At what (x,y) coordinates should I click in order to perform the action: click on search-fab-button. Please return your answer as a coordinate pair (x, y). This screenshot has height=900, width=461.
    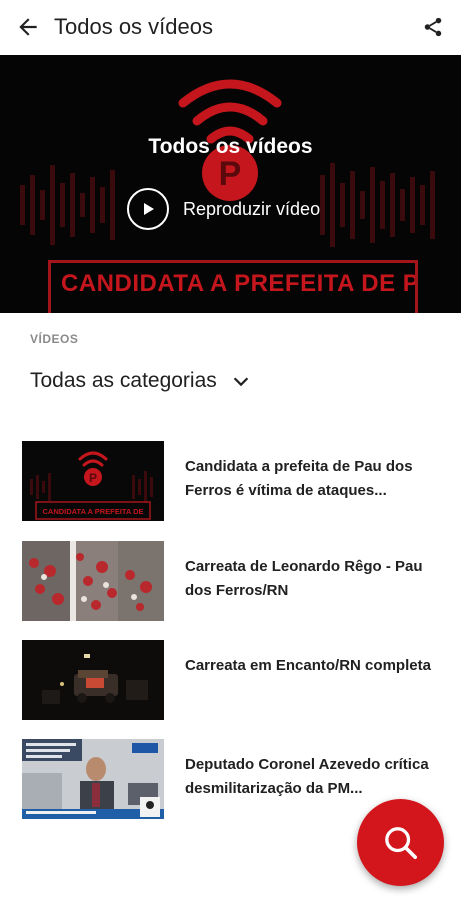
    Looking at the image, I should click on (400, 842).